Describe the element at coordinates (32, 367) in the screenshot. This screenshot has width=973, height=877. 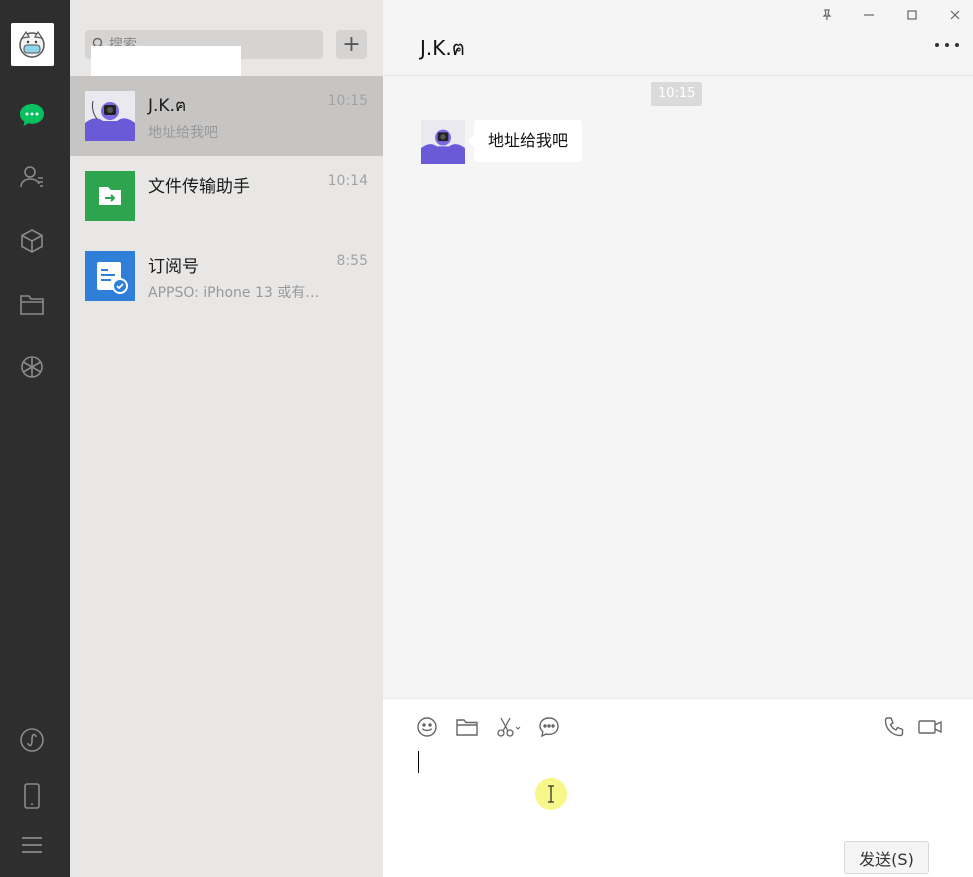
I see `moments-icon` at that location.